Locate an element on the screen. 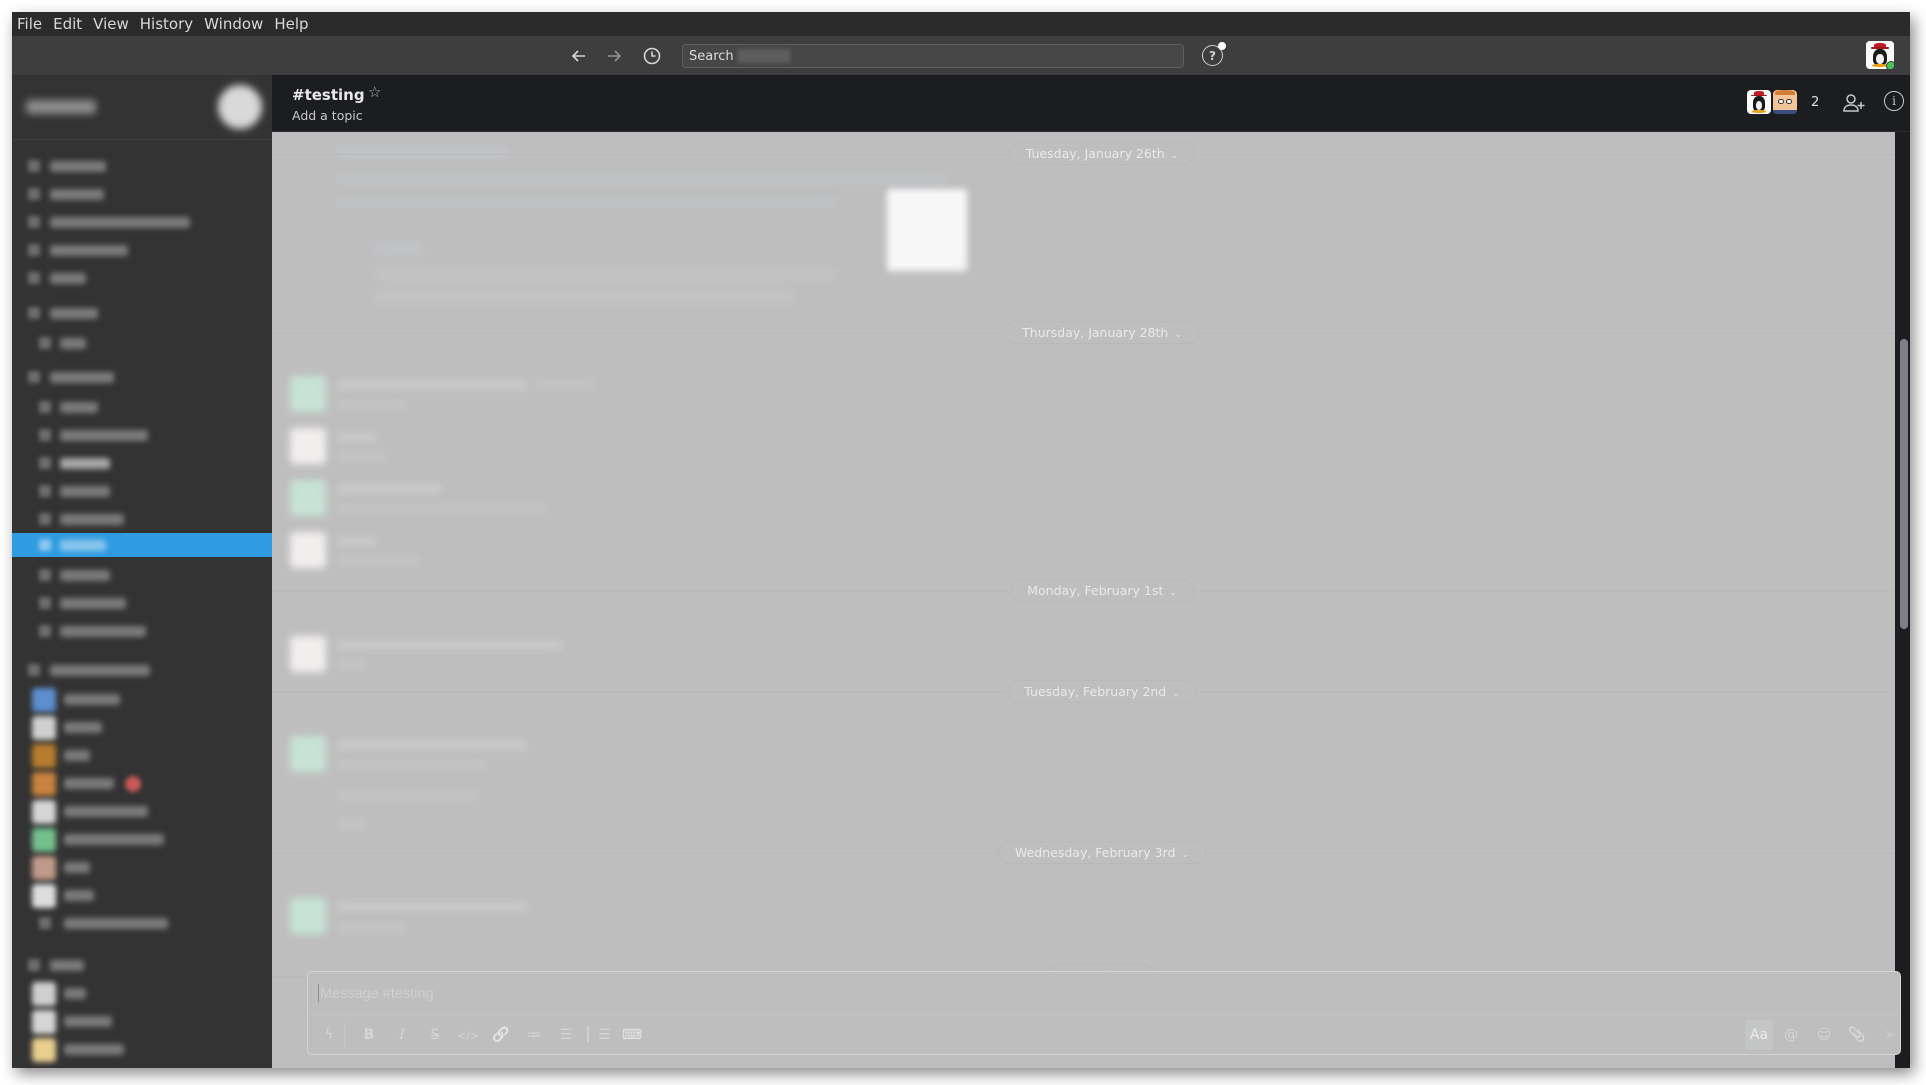 The image size is (1926, 1085). top-toolbar: Search ? is located at coordinates (961, 55).